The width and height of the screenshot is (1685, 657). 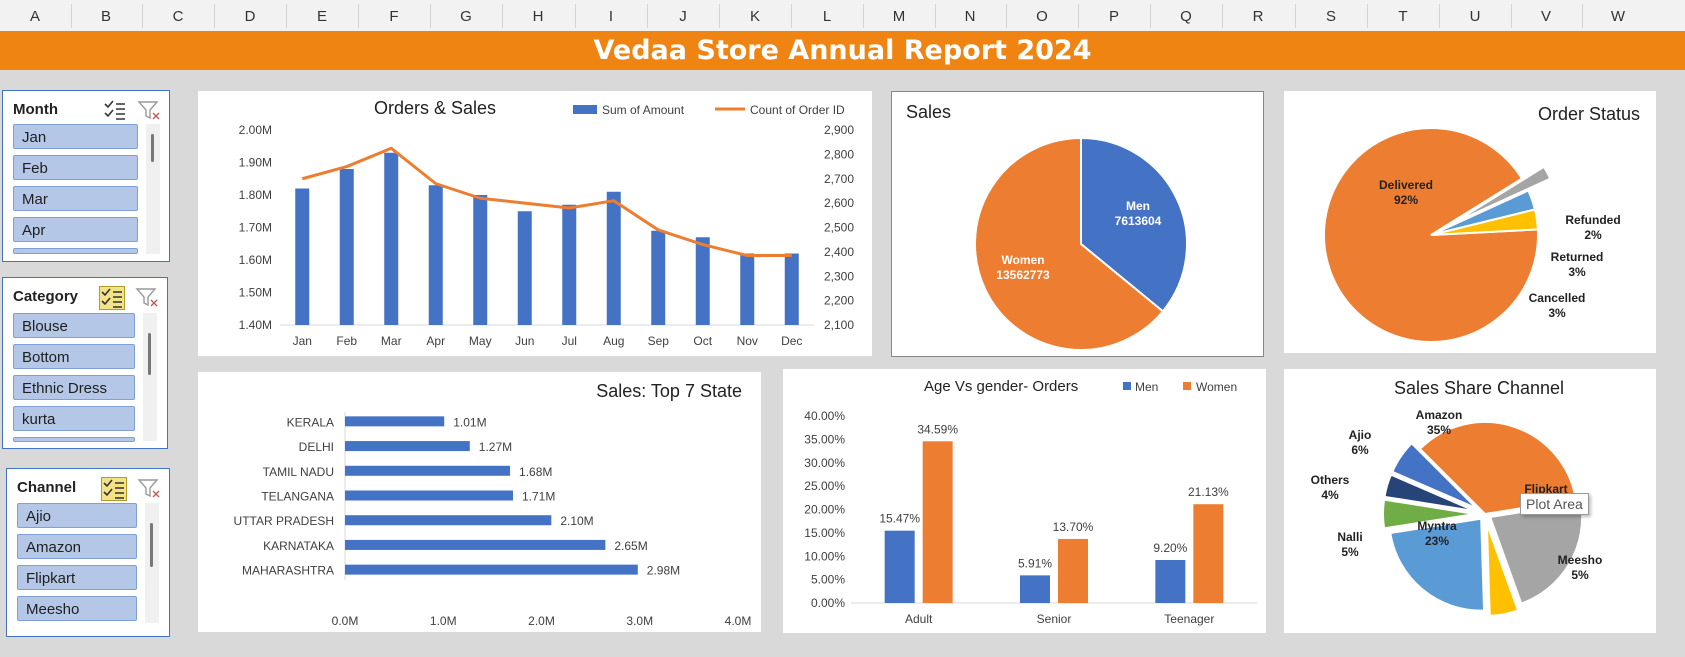 I want to click on sales-gender-chart: Sales Men 7613604 Women 13562773, so click(x=1077, y=224).